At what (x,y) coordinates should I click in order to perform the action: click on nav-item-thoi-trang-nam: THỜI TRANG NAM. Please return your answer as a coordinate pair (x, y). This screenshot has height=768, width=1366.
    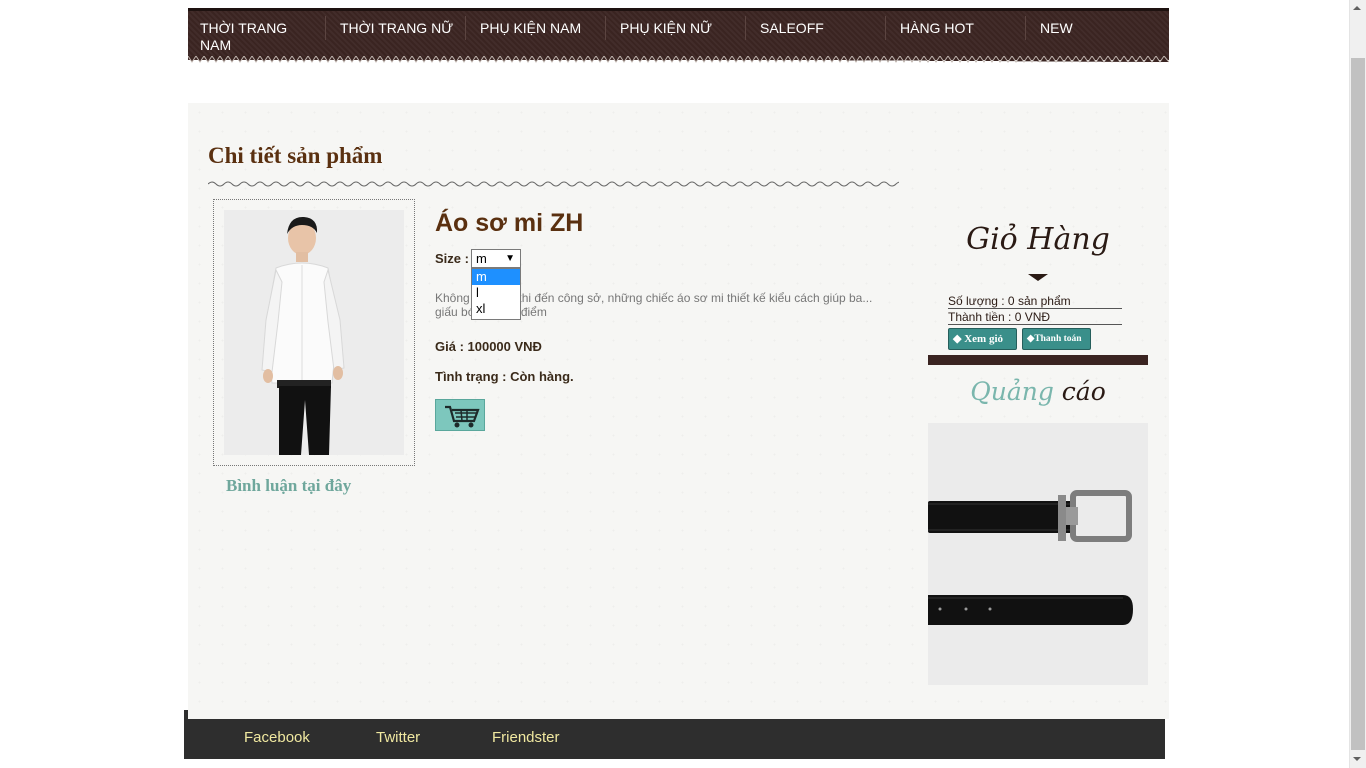
    Looking at the image, I should click on (255, 37).